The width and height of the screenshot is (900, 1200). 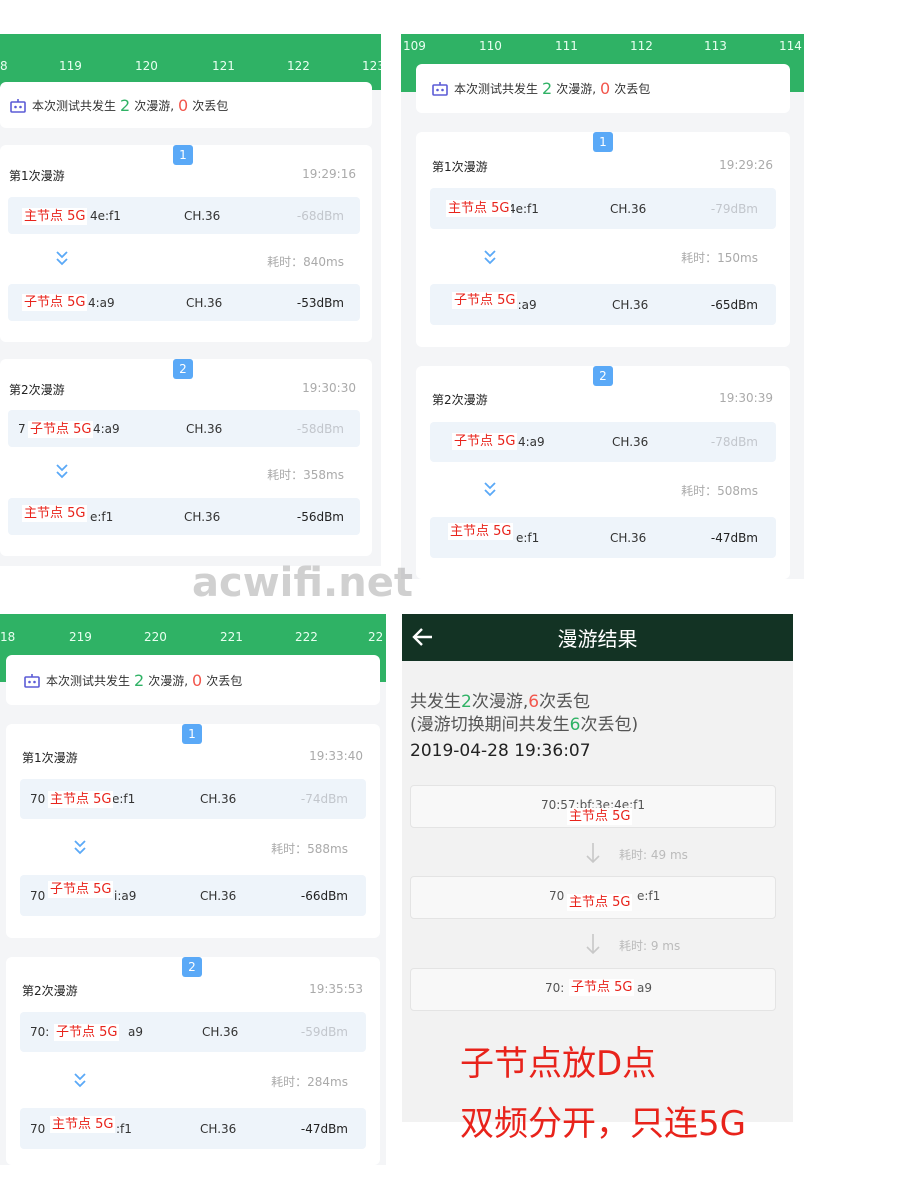 I want to click on timeline-tick: 121, so click(x=223, y=66).